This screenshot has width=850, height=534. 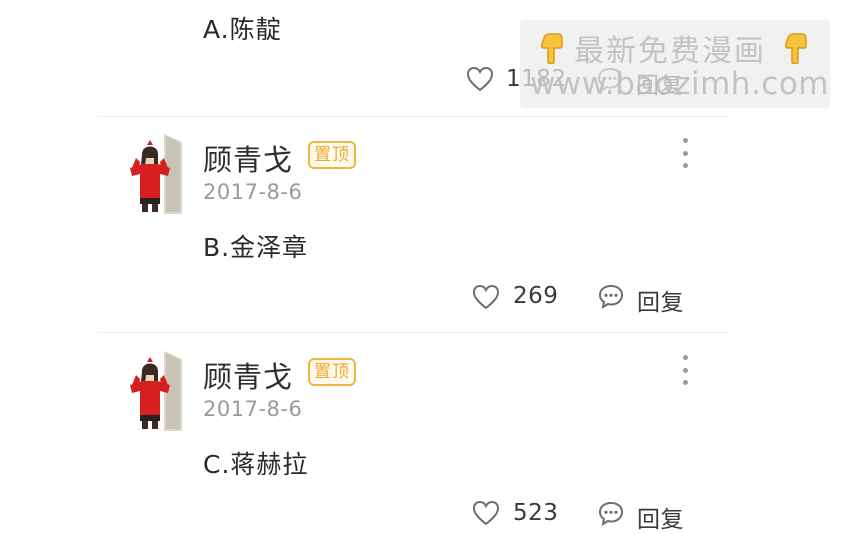 What do you see at coordinates (256, 247) in the screenshot?
I see `comment-text: B.金泽章` at bounding box center [256, 247].